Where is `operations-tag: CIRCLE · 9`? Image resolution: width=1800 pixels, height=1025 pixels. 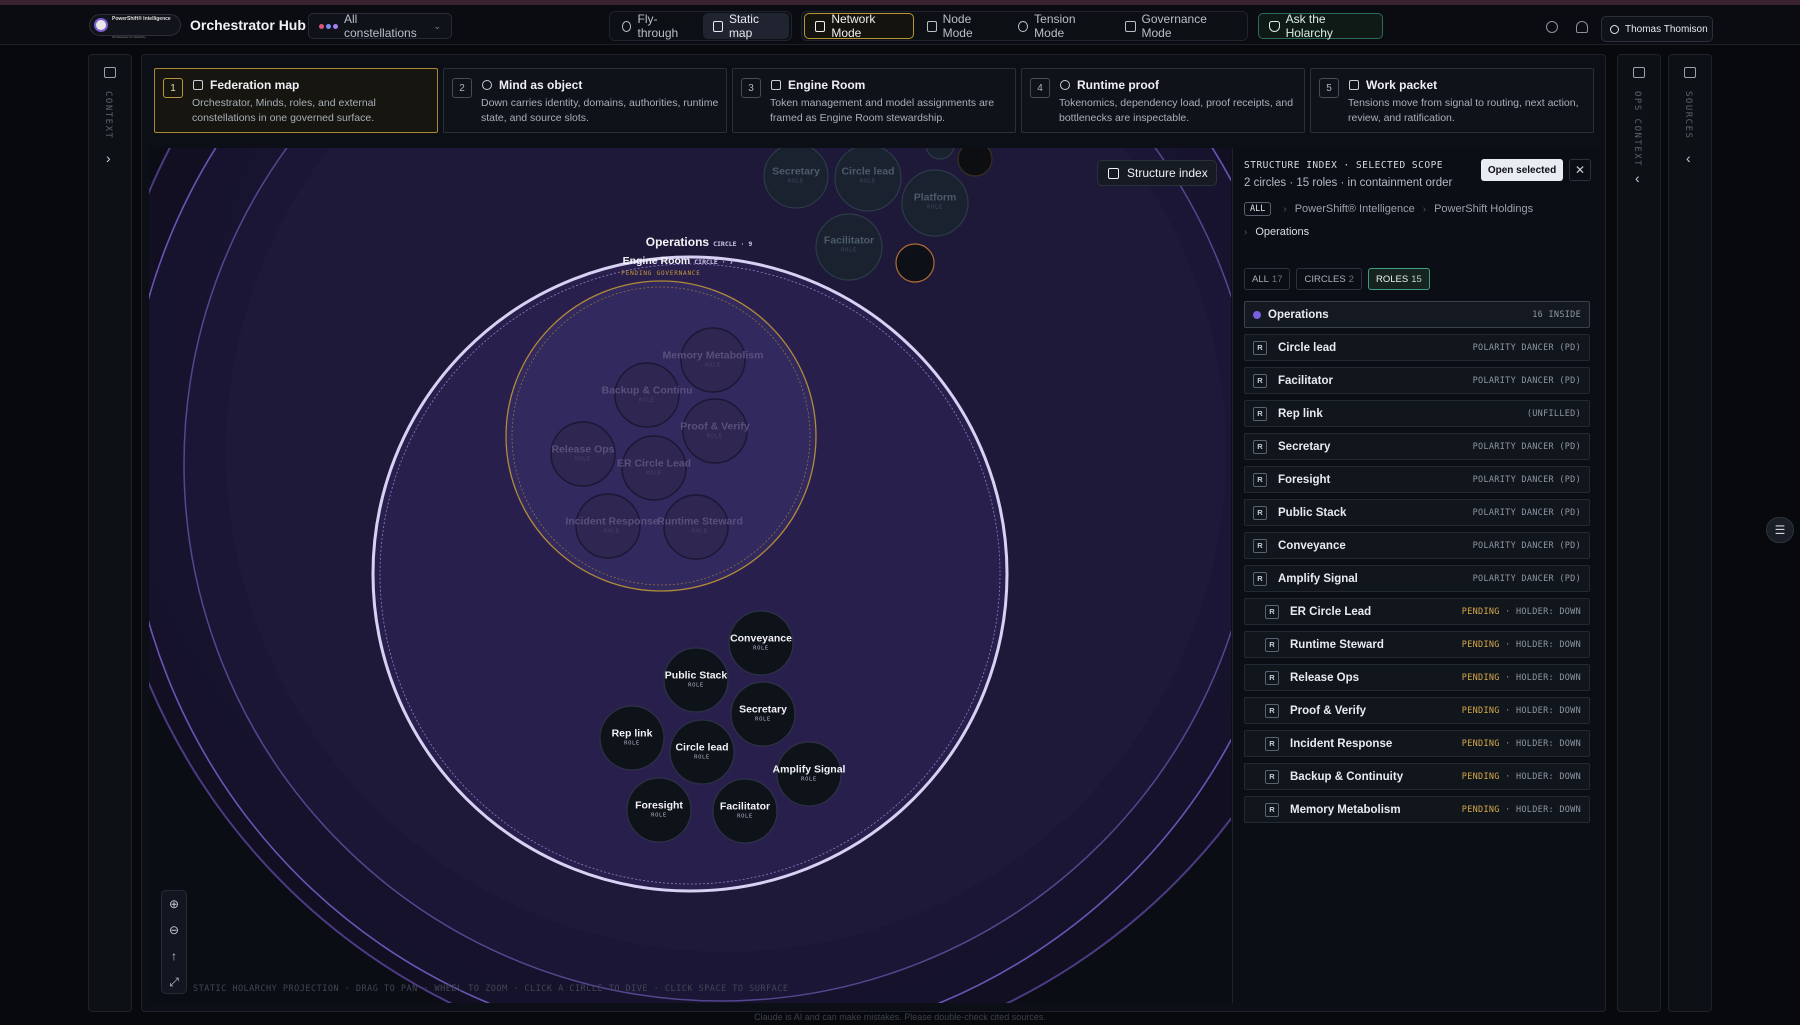
operations-tag: CIRCLE · 9 is located at coordinates (733, 244).